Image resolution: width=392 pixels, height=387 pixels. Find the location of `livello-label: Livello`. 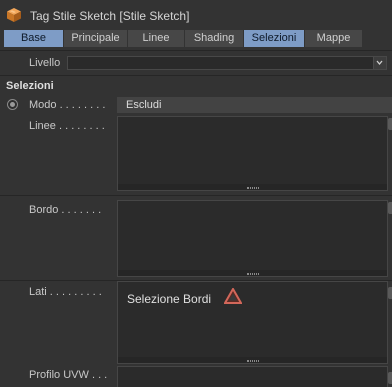

livello-label: Livello is located at coordinates (45, 63).